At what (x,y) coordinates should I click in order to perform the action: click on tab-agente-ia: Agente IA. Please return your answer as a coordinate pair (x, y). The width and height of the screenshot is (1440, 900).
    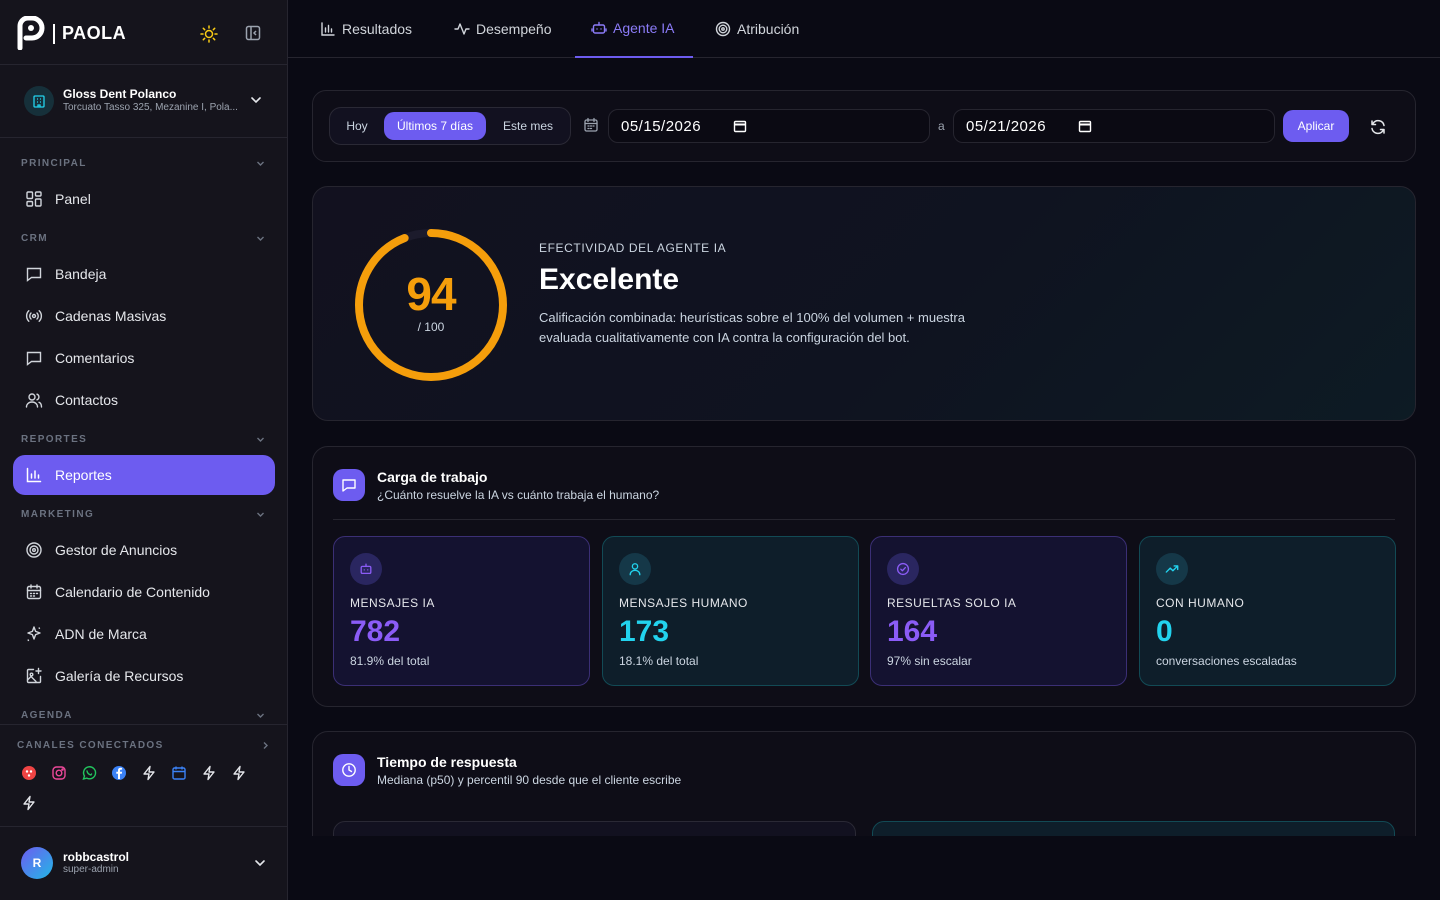
    Looking at the image, I should click on (634, 29).